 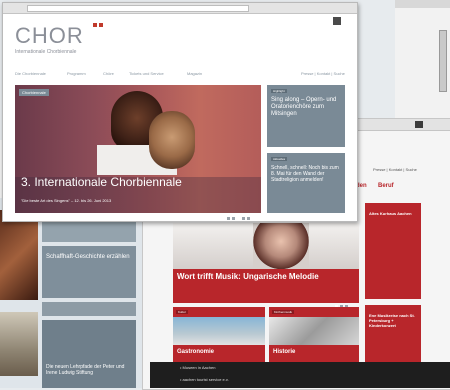 I want to click on nav-right-links: Presse | Kontakt | Suche, so click(x=323, y=73).